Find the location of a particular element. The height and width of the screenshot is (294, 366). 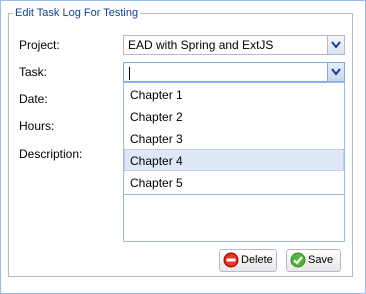

check-icon is located at coordinates (298, 260).